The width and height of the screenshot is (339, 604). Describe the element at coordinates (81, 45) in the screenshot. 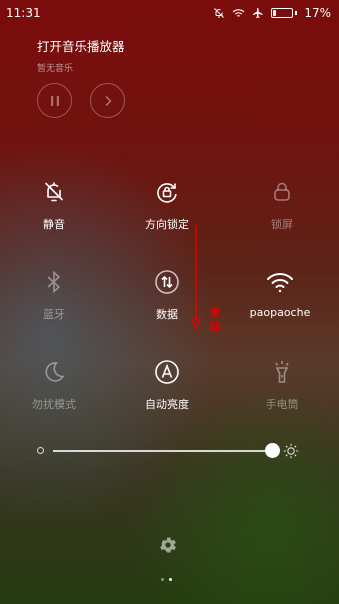

I see `music-title: 打开音乐播放器` at that location.